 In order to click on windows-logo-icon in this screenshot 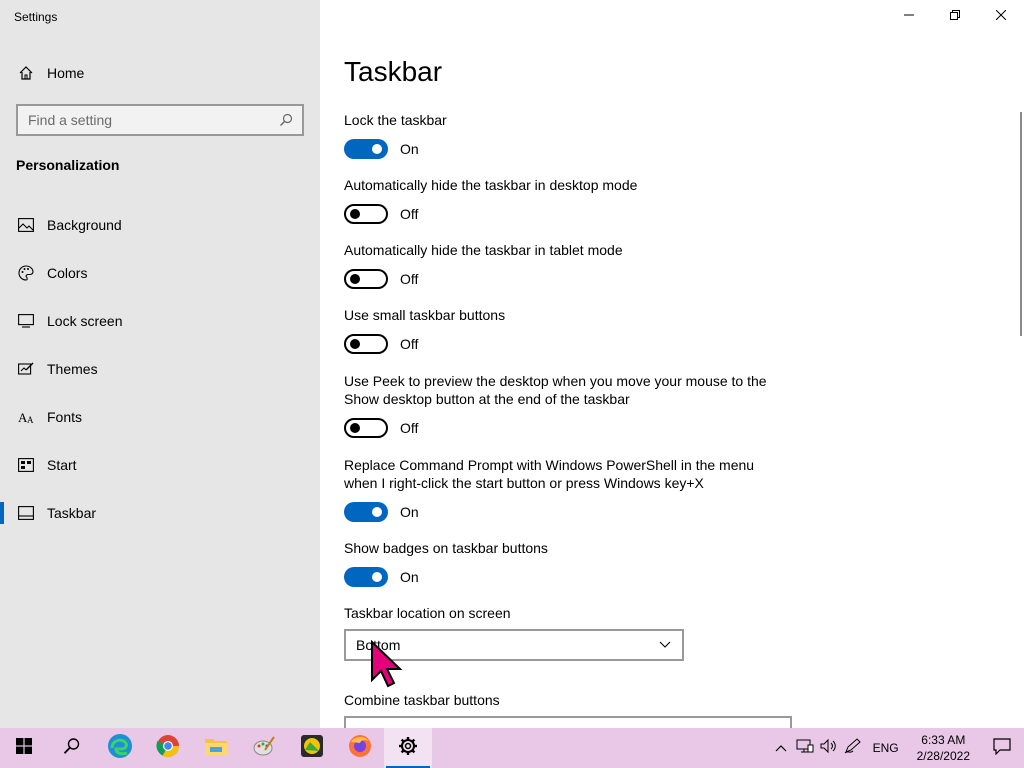, I will do `click(24, 748)`.